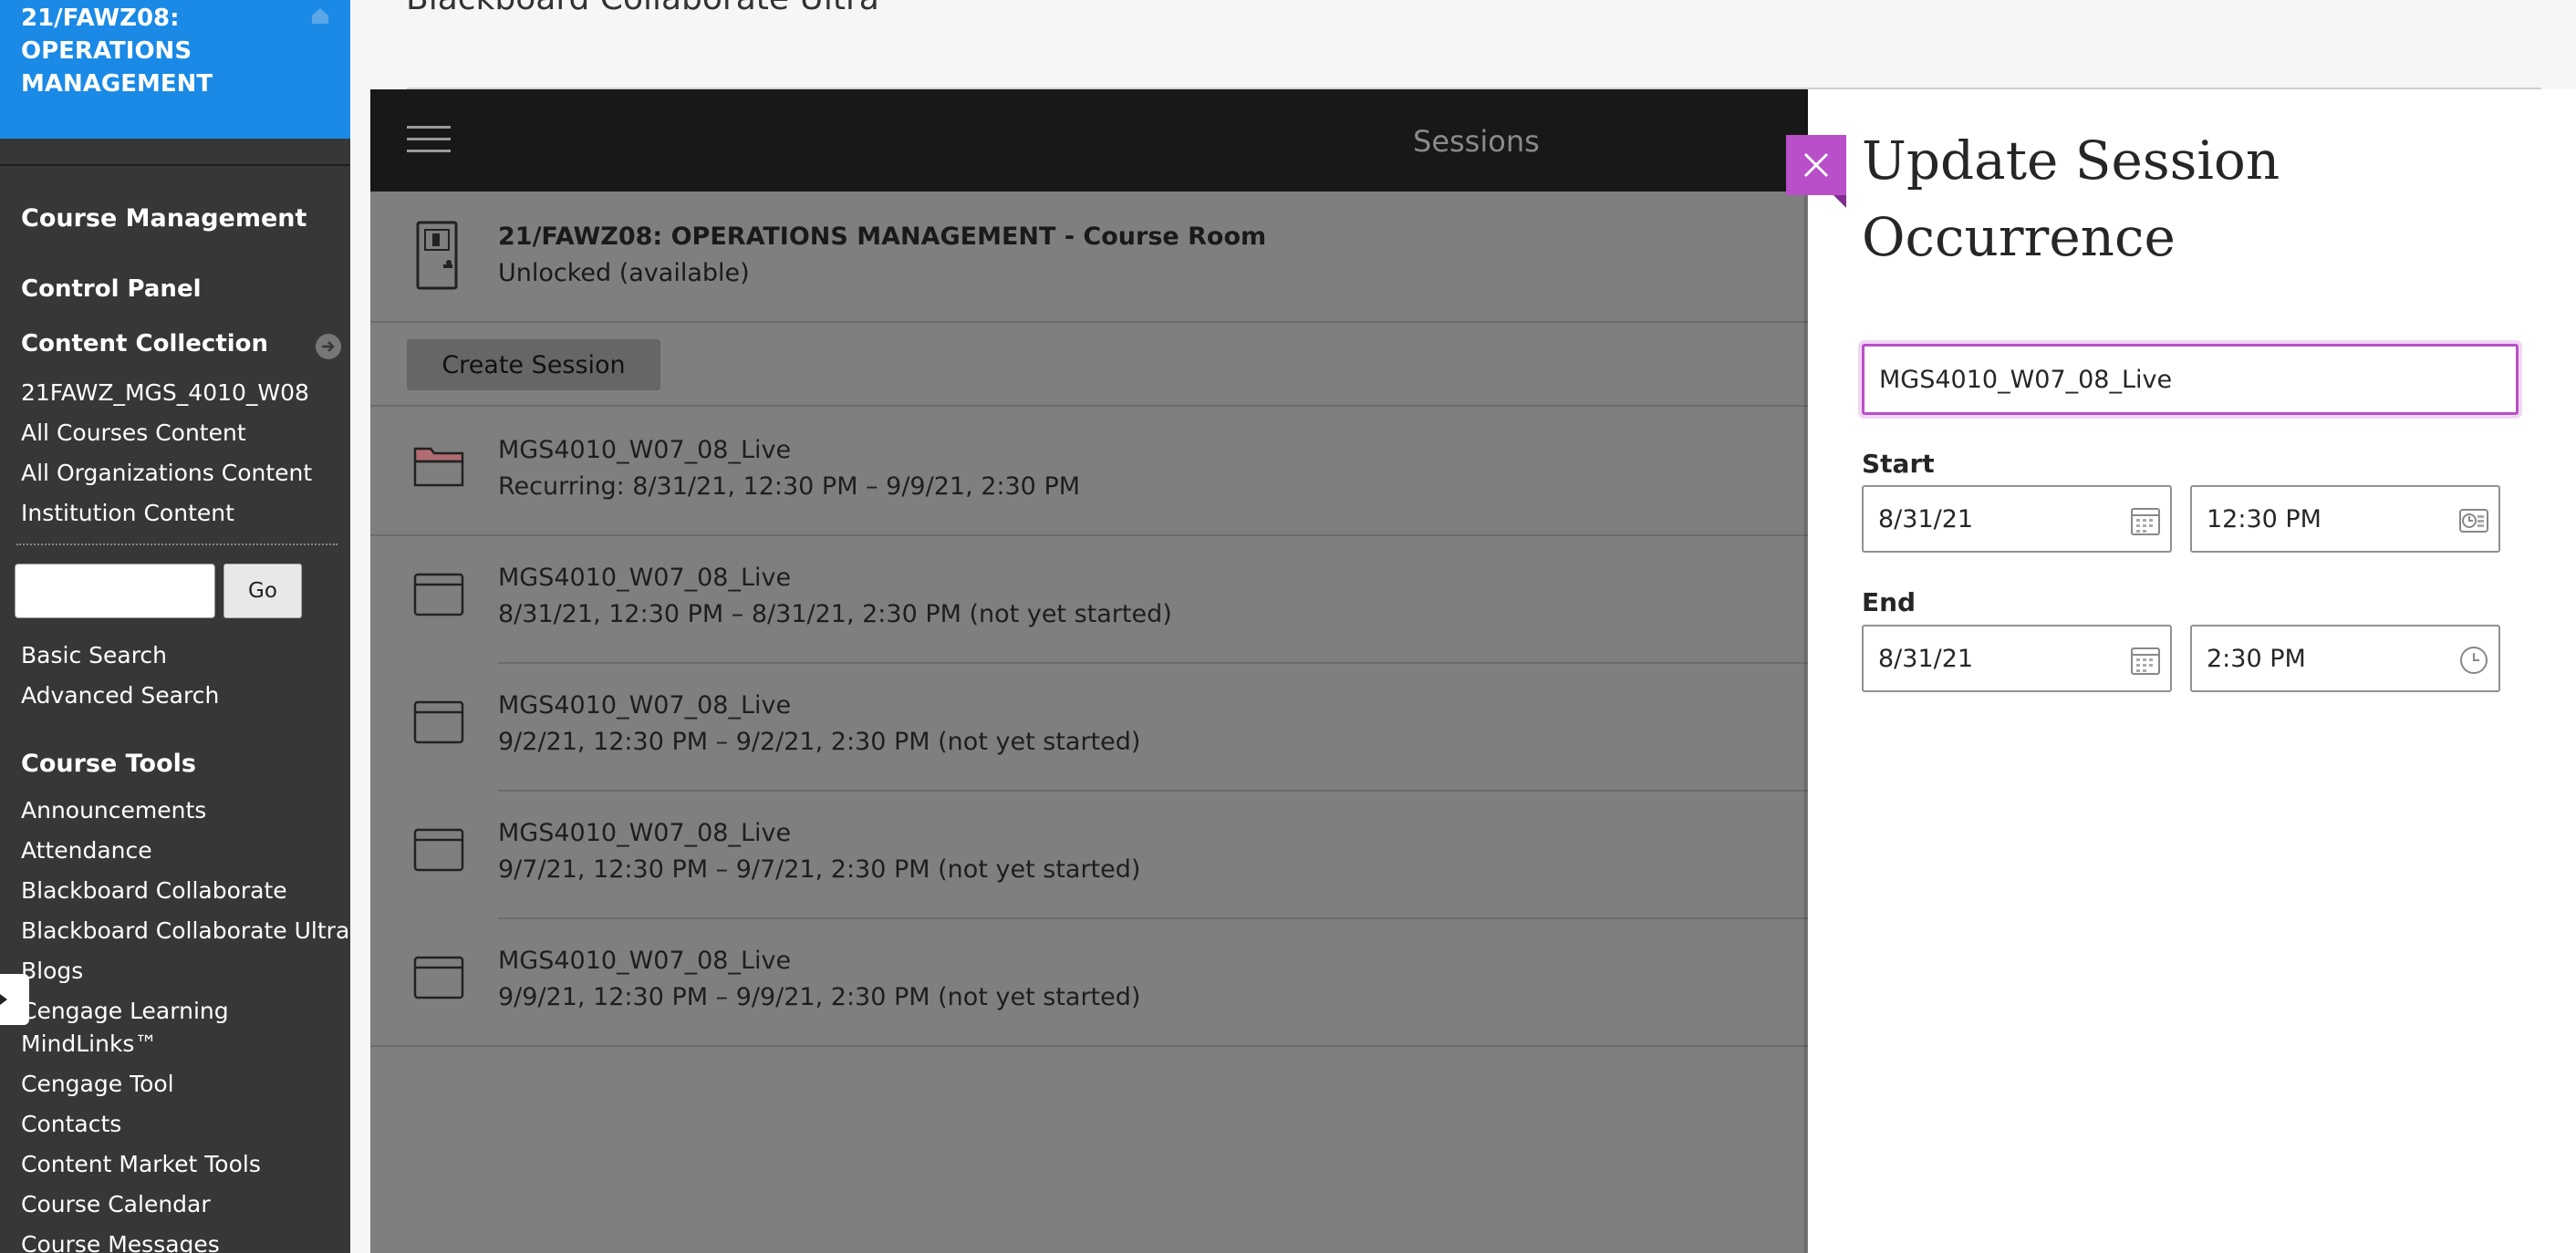  Describe the element at coordinates (125, 1011) in the screenshot. I see `tool-link-cengage-learning: Cengage Learning` at that location.